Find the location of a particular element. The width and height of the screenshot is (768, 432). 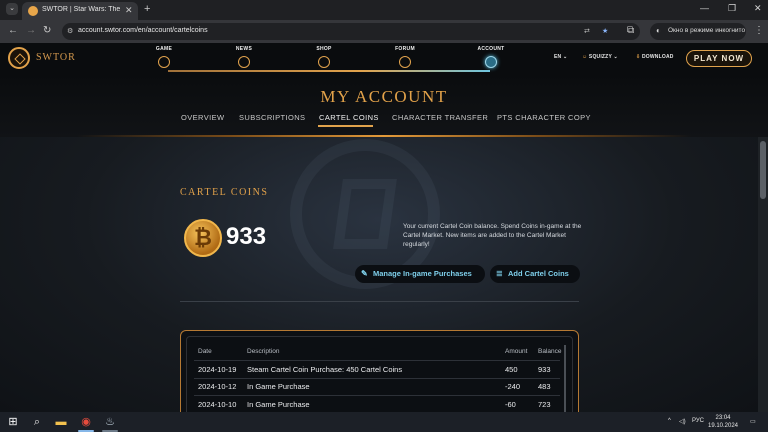

column-header-amount: Amount is located at coordinates (516, 351).